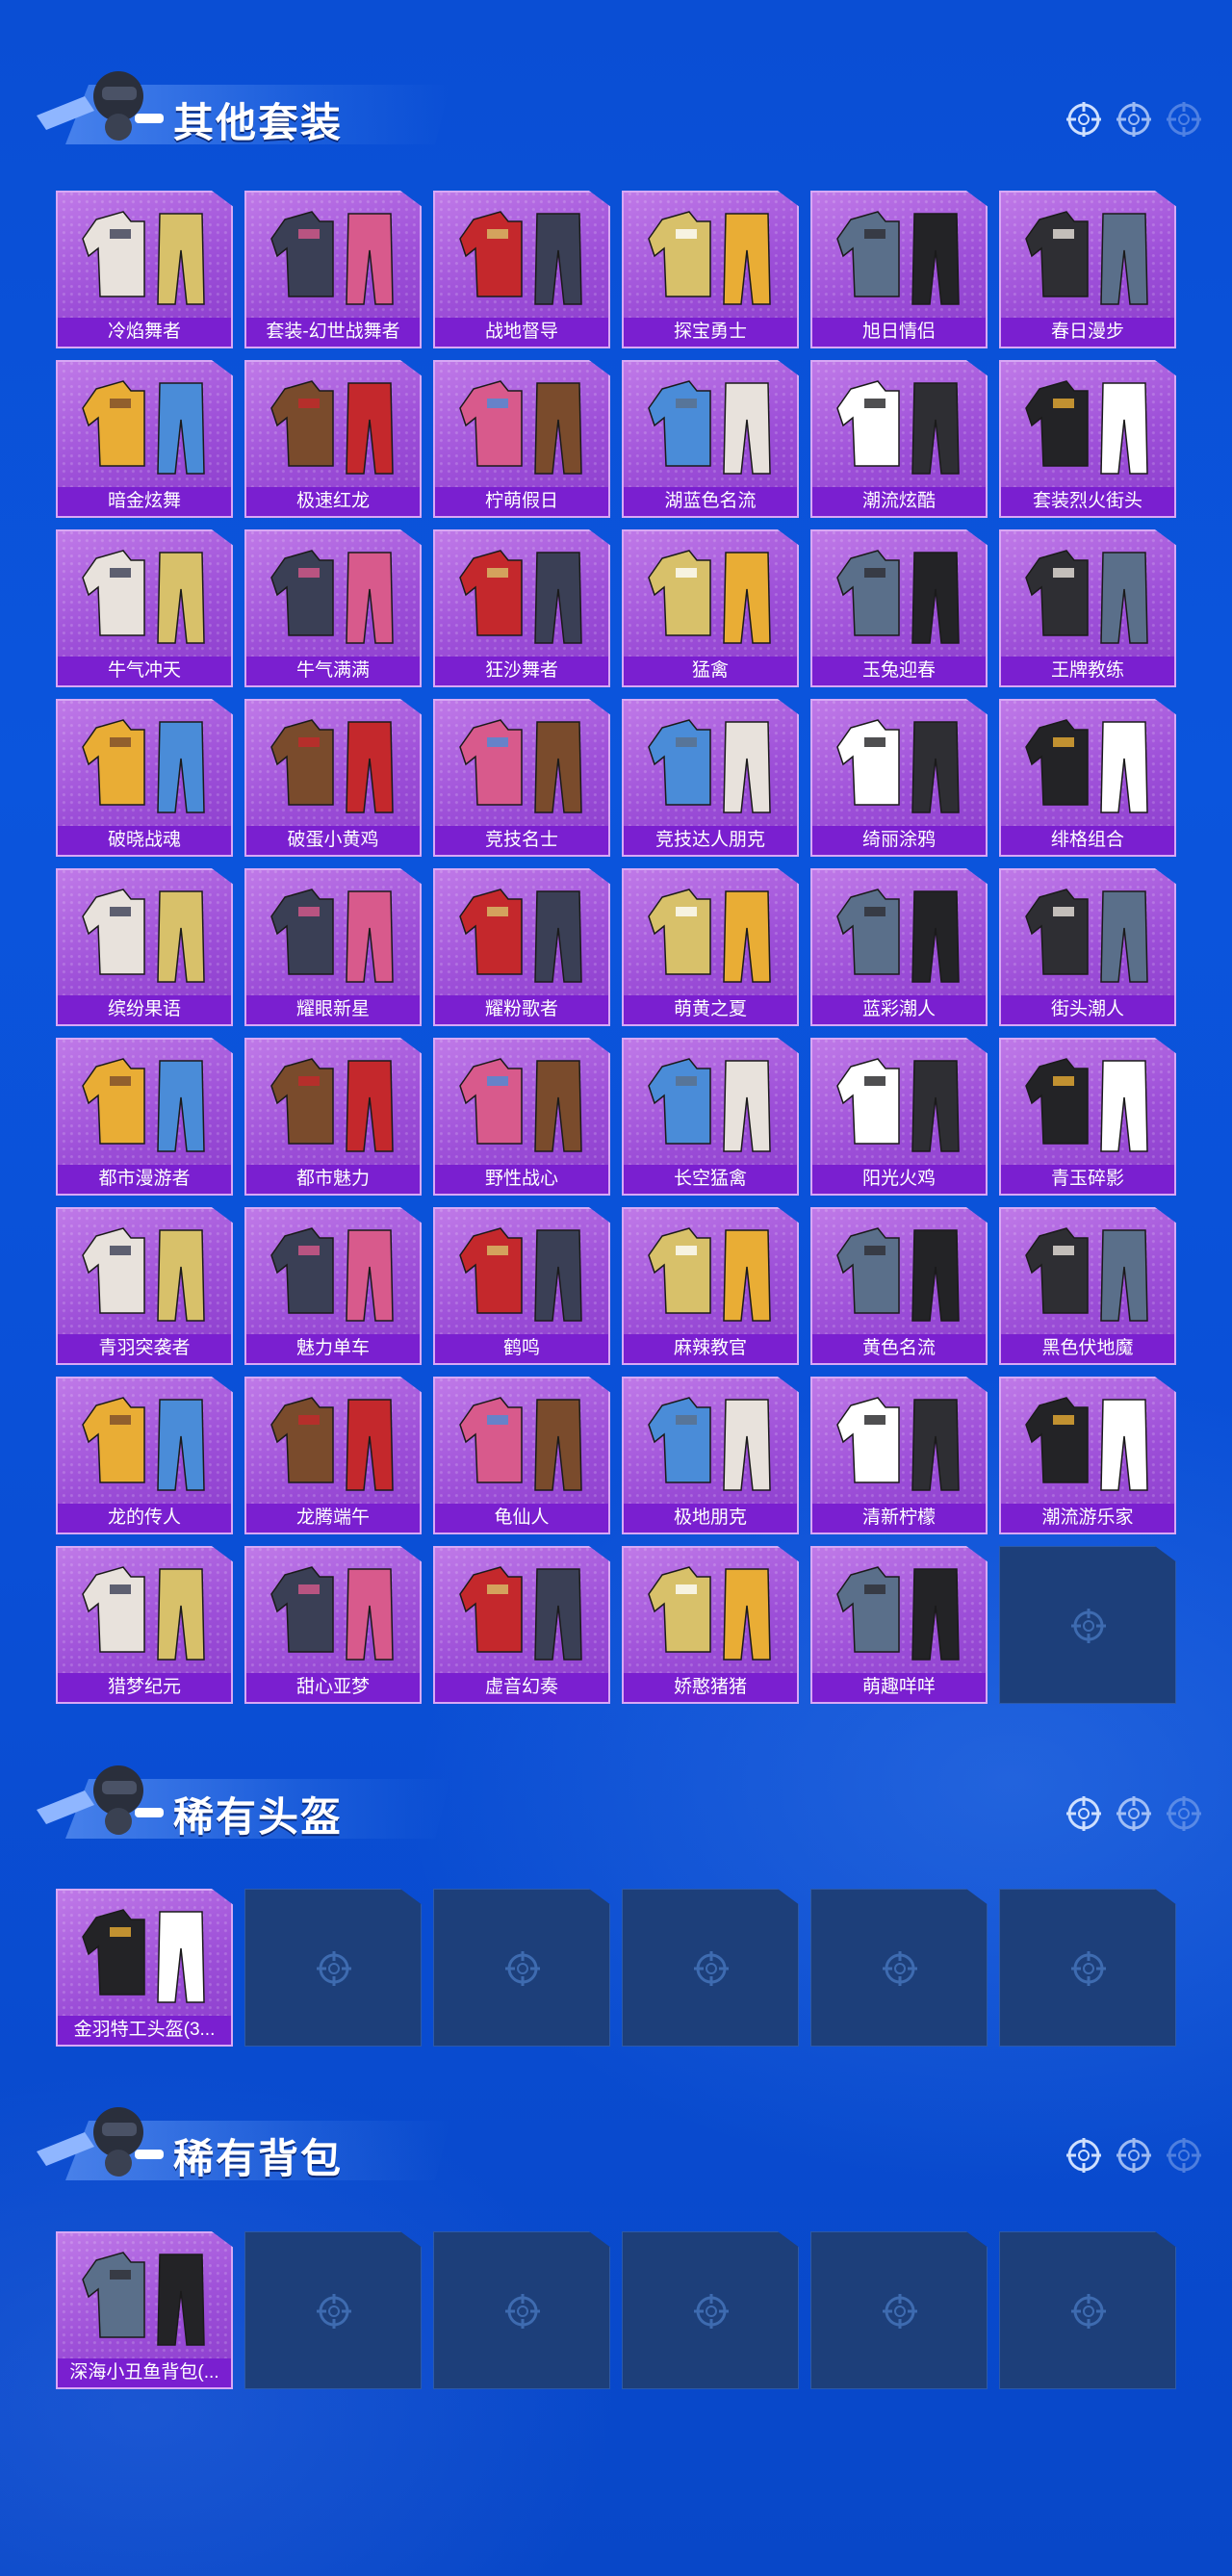 The image size is (1232, 2576). Describe the element at coordinates (521, 1625) in the screenshot. I see `item-tile: 虚音幻奏` at that location.